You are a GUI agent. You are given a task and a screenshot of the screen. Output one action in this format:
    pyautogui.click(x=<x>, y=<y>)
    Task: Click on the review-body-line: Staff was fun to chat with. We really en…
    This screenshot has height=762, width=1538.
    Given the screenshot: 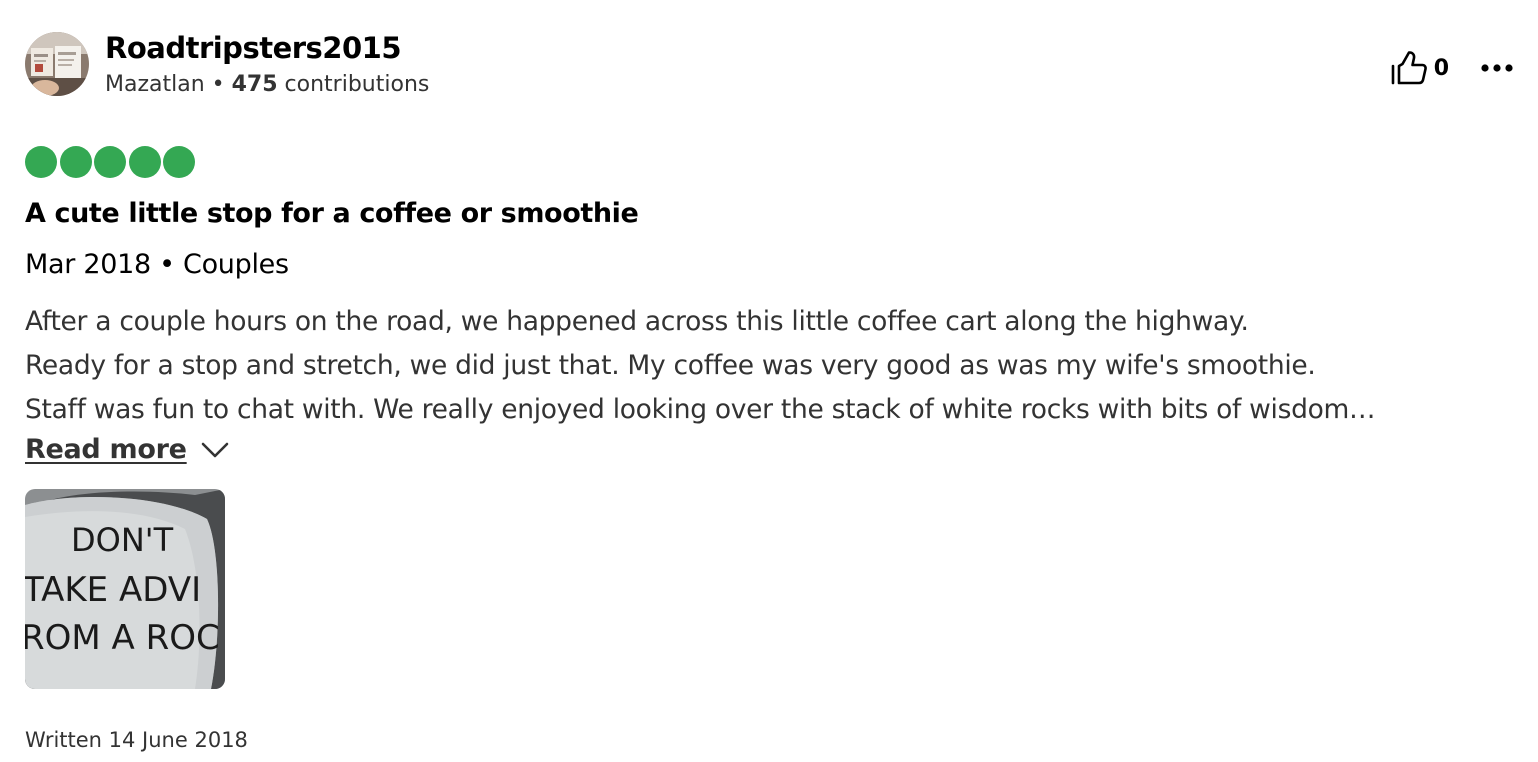 What is the action you would take?
    pyautogui.click(x=700, y=409)
    